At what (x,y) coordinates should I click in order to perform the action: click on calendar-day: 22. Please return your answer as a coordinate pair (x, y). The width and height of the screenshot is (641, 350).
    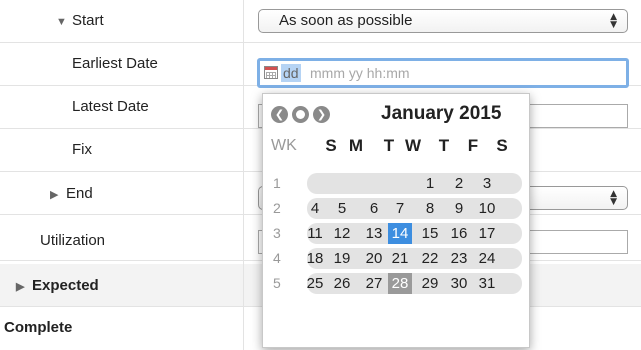
    Looking at the image, I should click on (430, 258).